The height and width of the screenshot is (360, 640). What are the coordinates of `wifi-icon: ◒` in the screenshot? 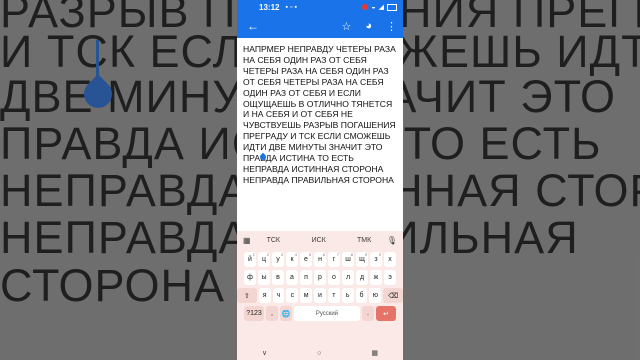 It's located at (373, 7).